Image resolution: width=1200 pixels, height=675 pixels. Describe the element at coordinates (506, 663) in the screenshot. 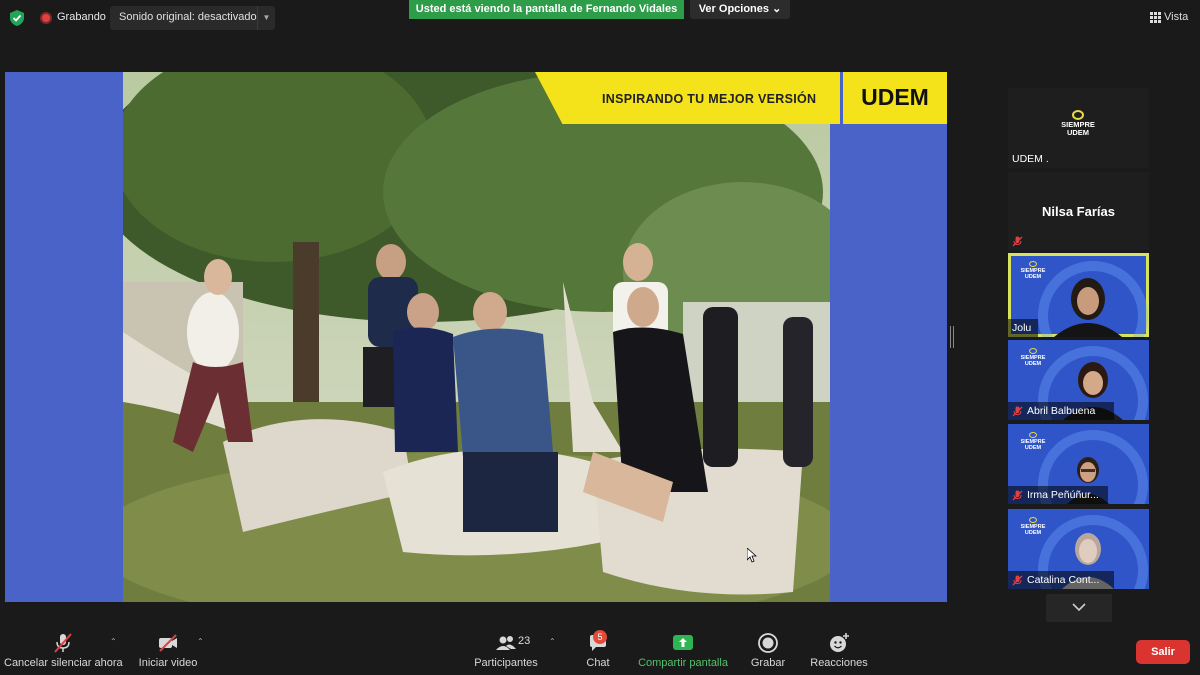

I see `participants-label: Participantes` at that location.